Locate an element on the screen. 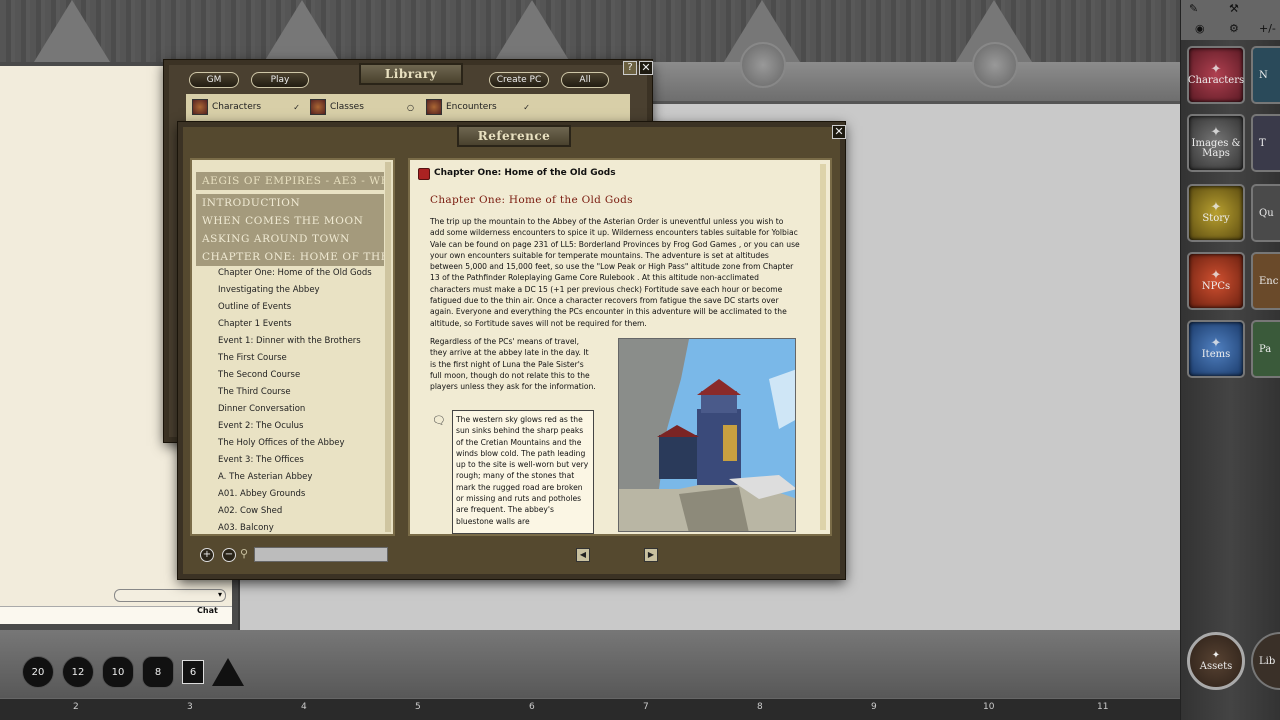 The height and width of the screenshot is (720, 1280). sidebar-button-story: ✦ Story is located at coordinates (1216, 213).